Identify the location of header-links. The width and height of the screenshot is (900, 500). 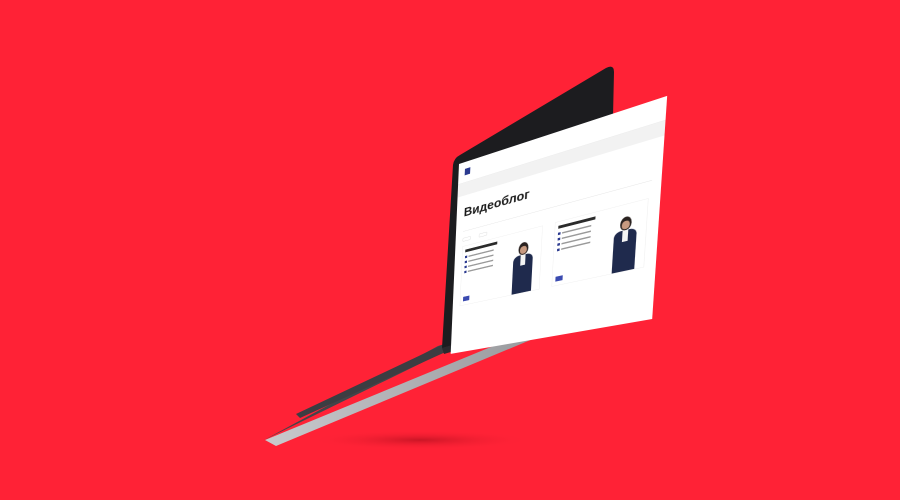
(654, 112).